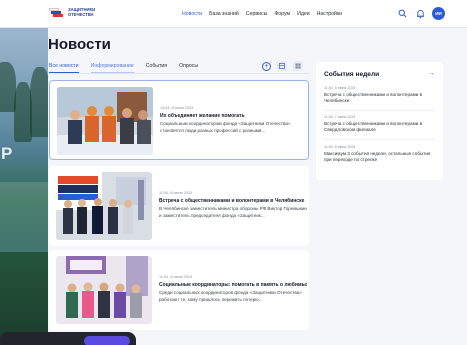  Describe the element at coordinates (282, 14) in the screenshot. I see `nav-forum: Форум` at that location.